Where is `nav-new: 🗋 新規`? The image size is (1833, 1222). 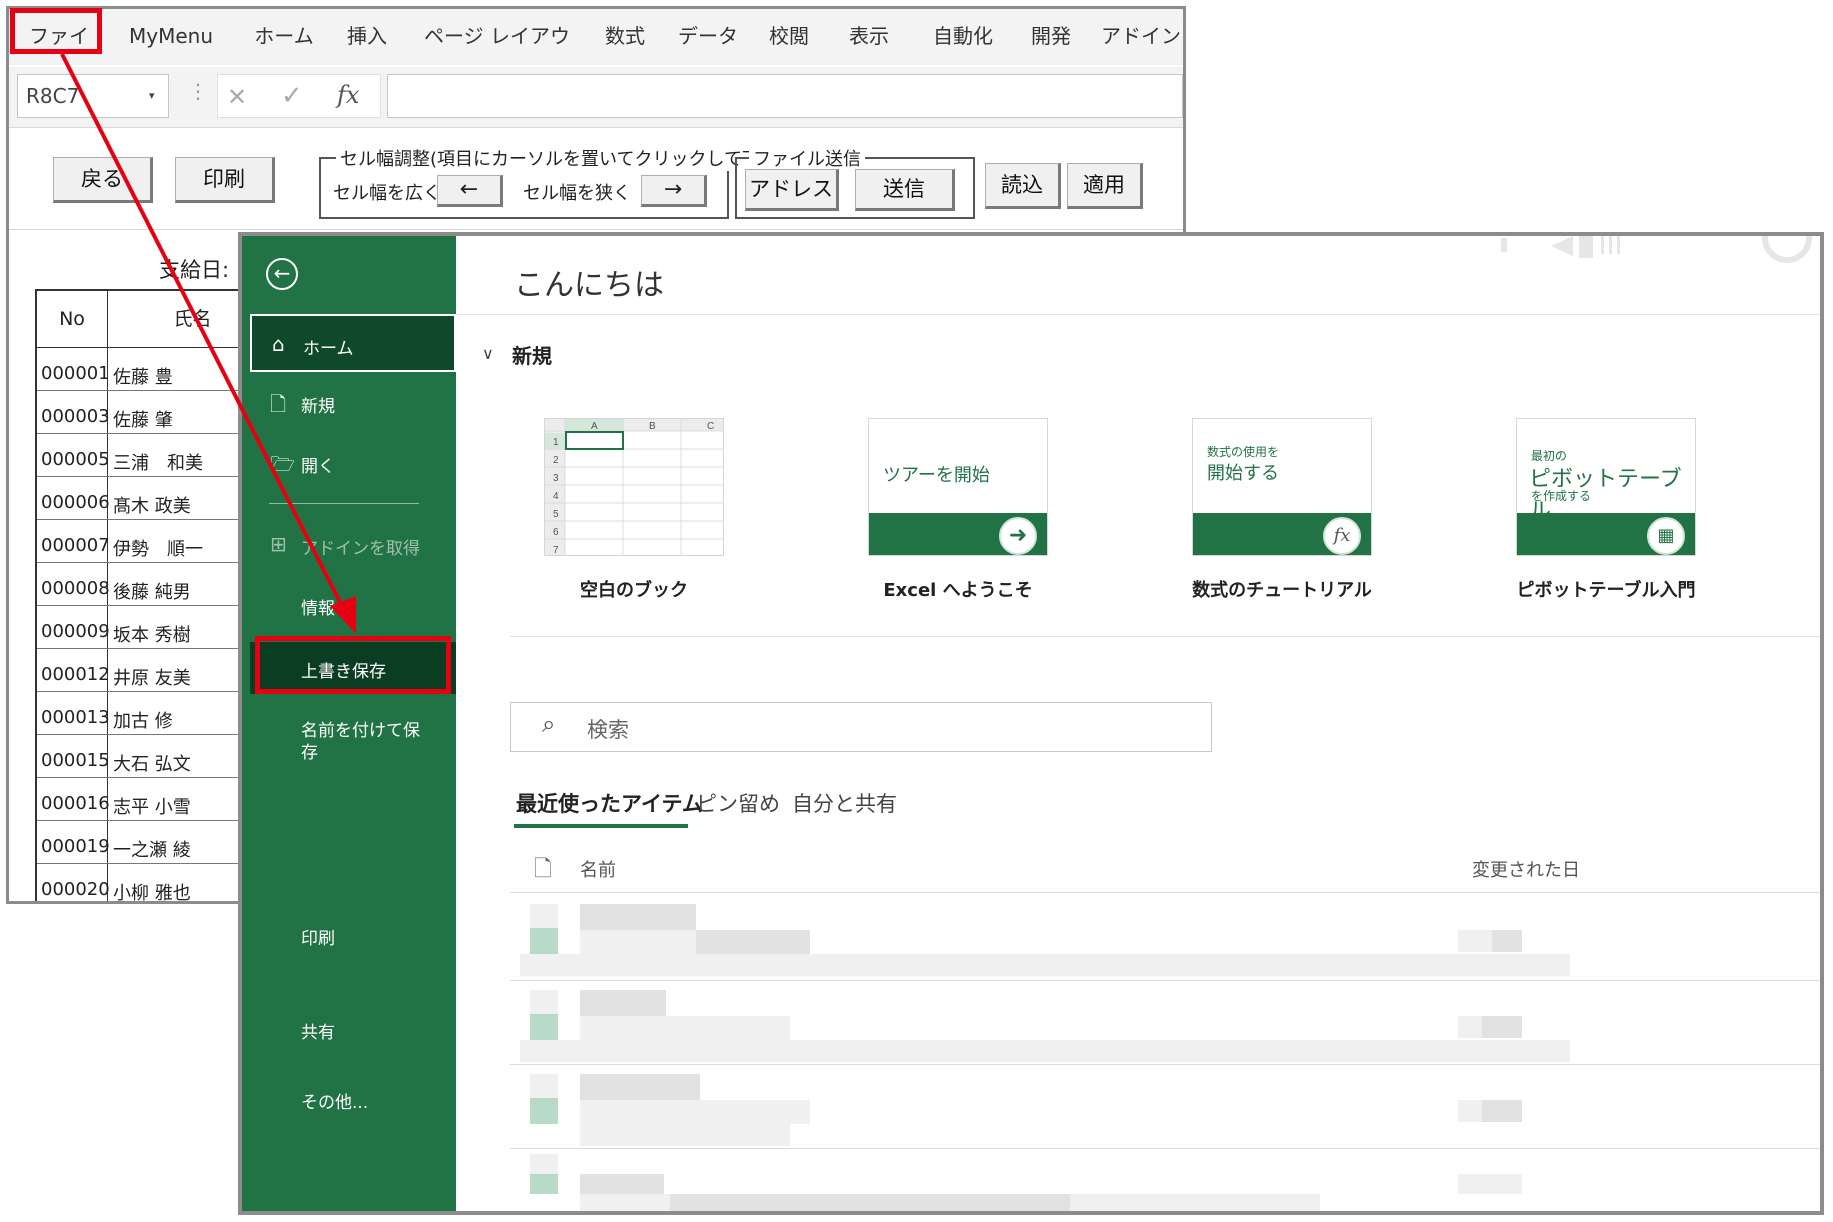
nav-new: 🗋 新規 is located at coordinates (353, 403).